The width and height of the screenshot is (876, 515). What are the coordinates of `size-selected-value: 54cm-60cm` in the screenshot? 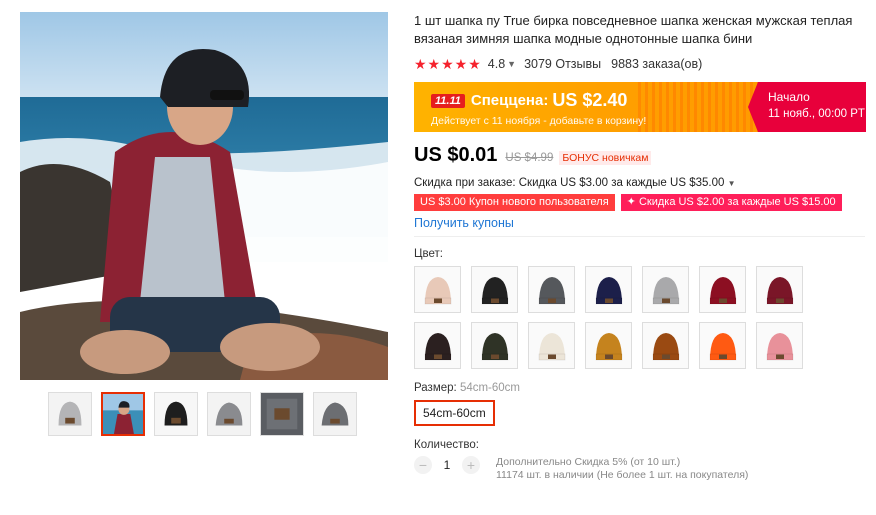 It's located at (490, 388).